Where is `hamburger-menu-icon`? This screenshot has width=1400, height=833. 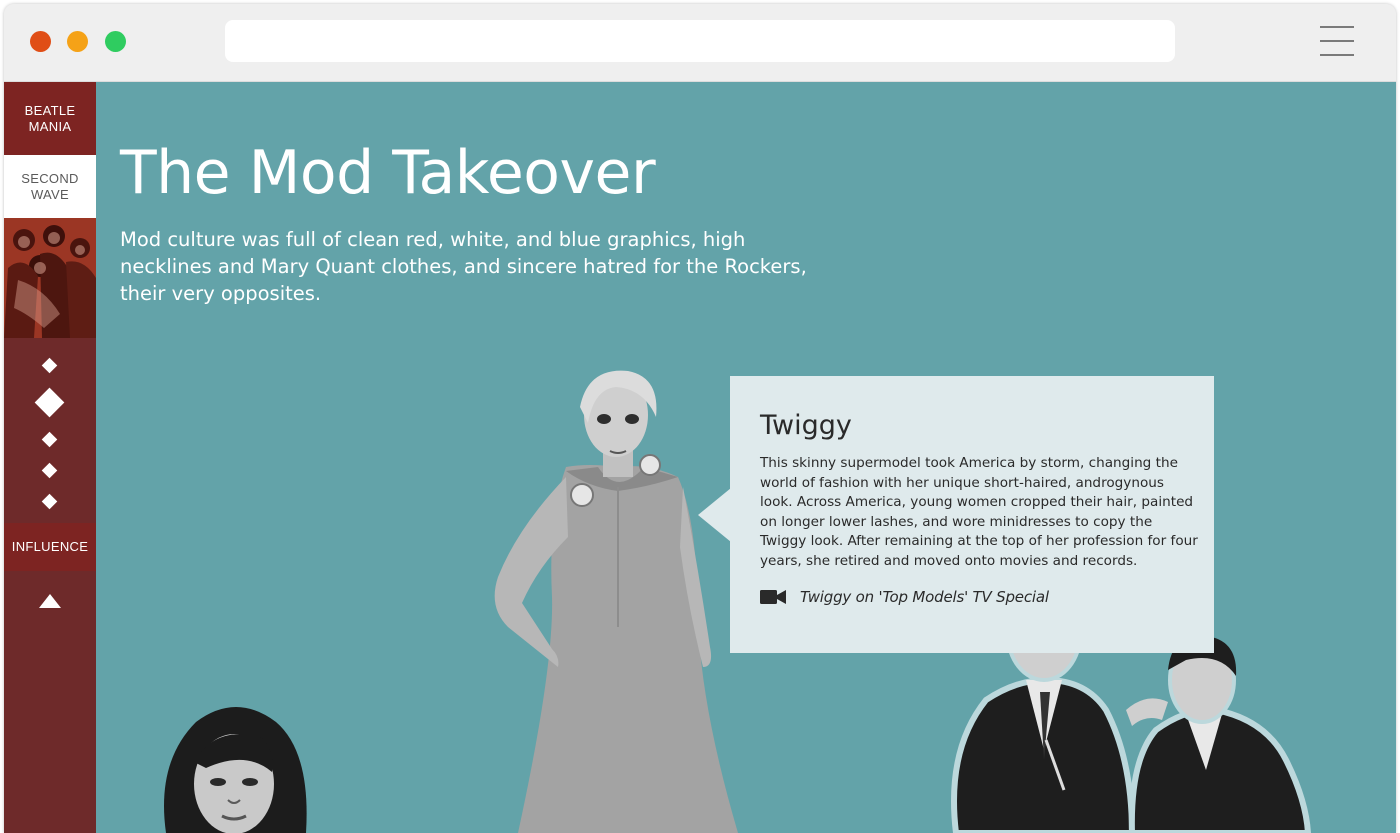 hamburger-menu-icon is located at coordinates (1337, 41).